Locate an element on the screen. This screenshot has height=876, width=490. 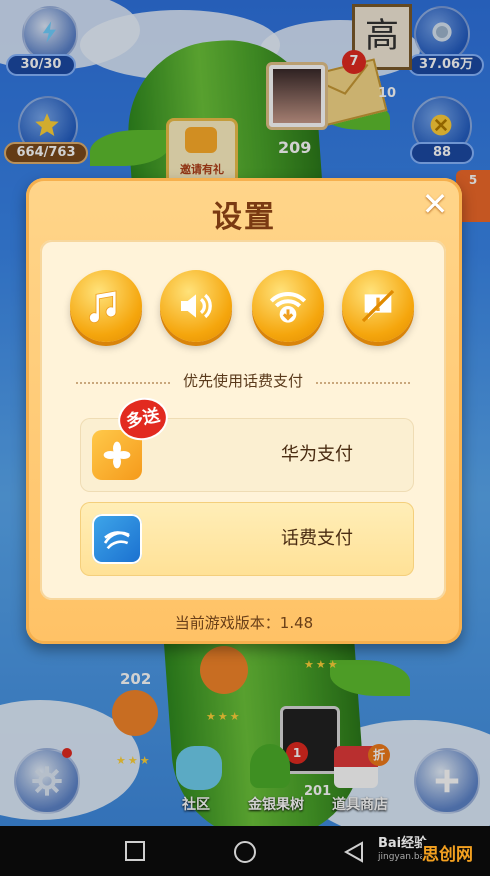
home-button is located at coordinates (245, 854).